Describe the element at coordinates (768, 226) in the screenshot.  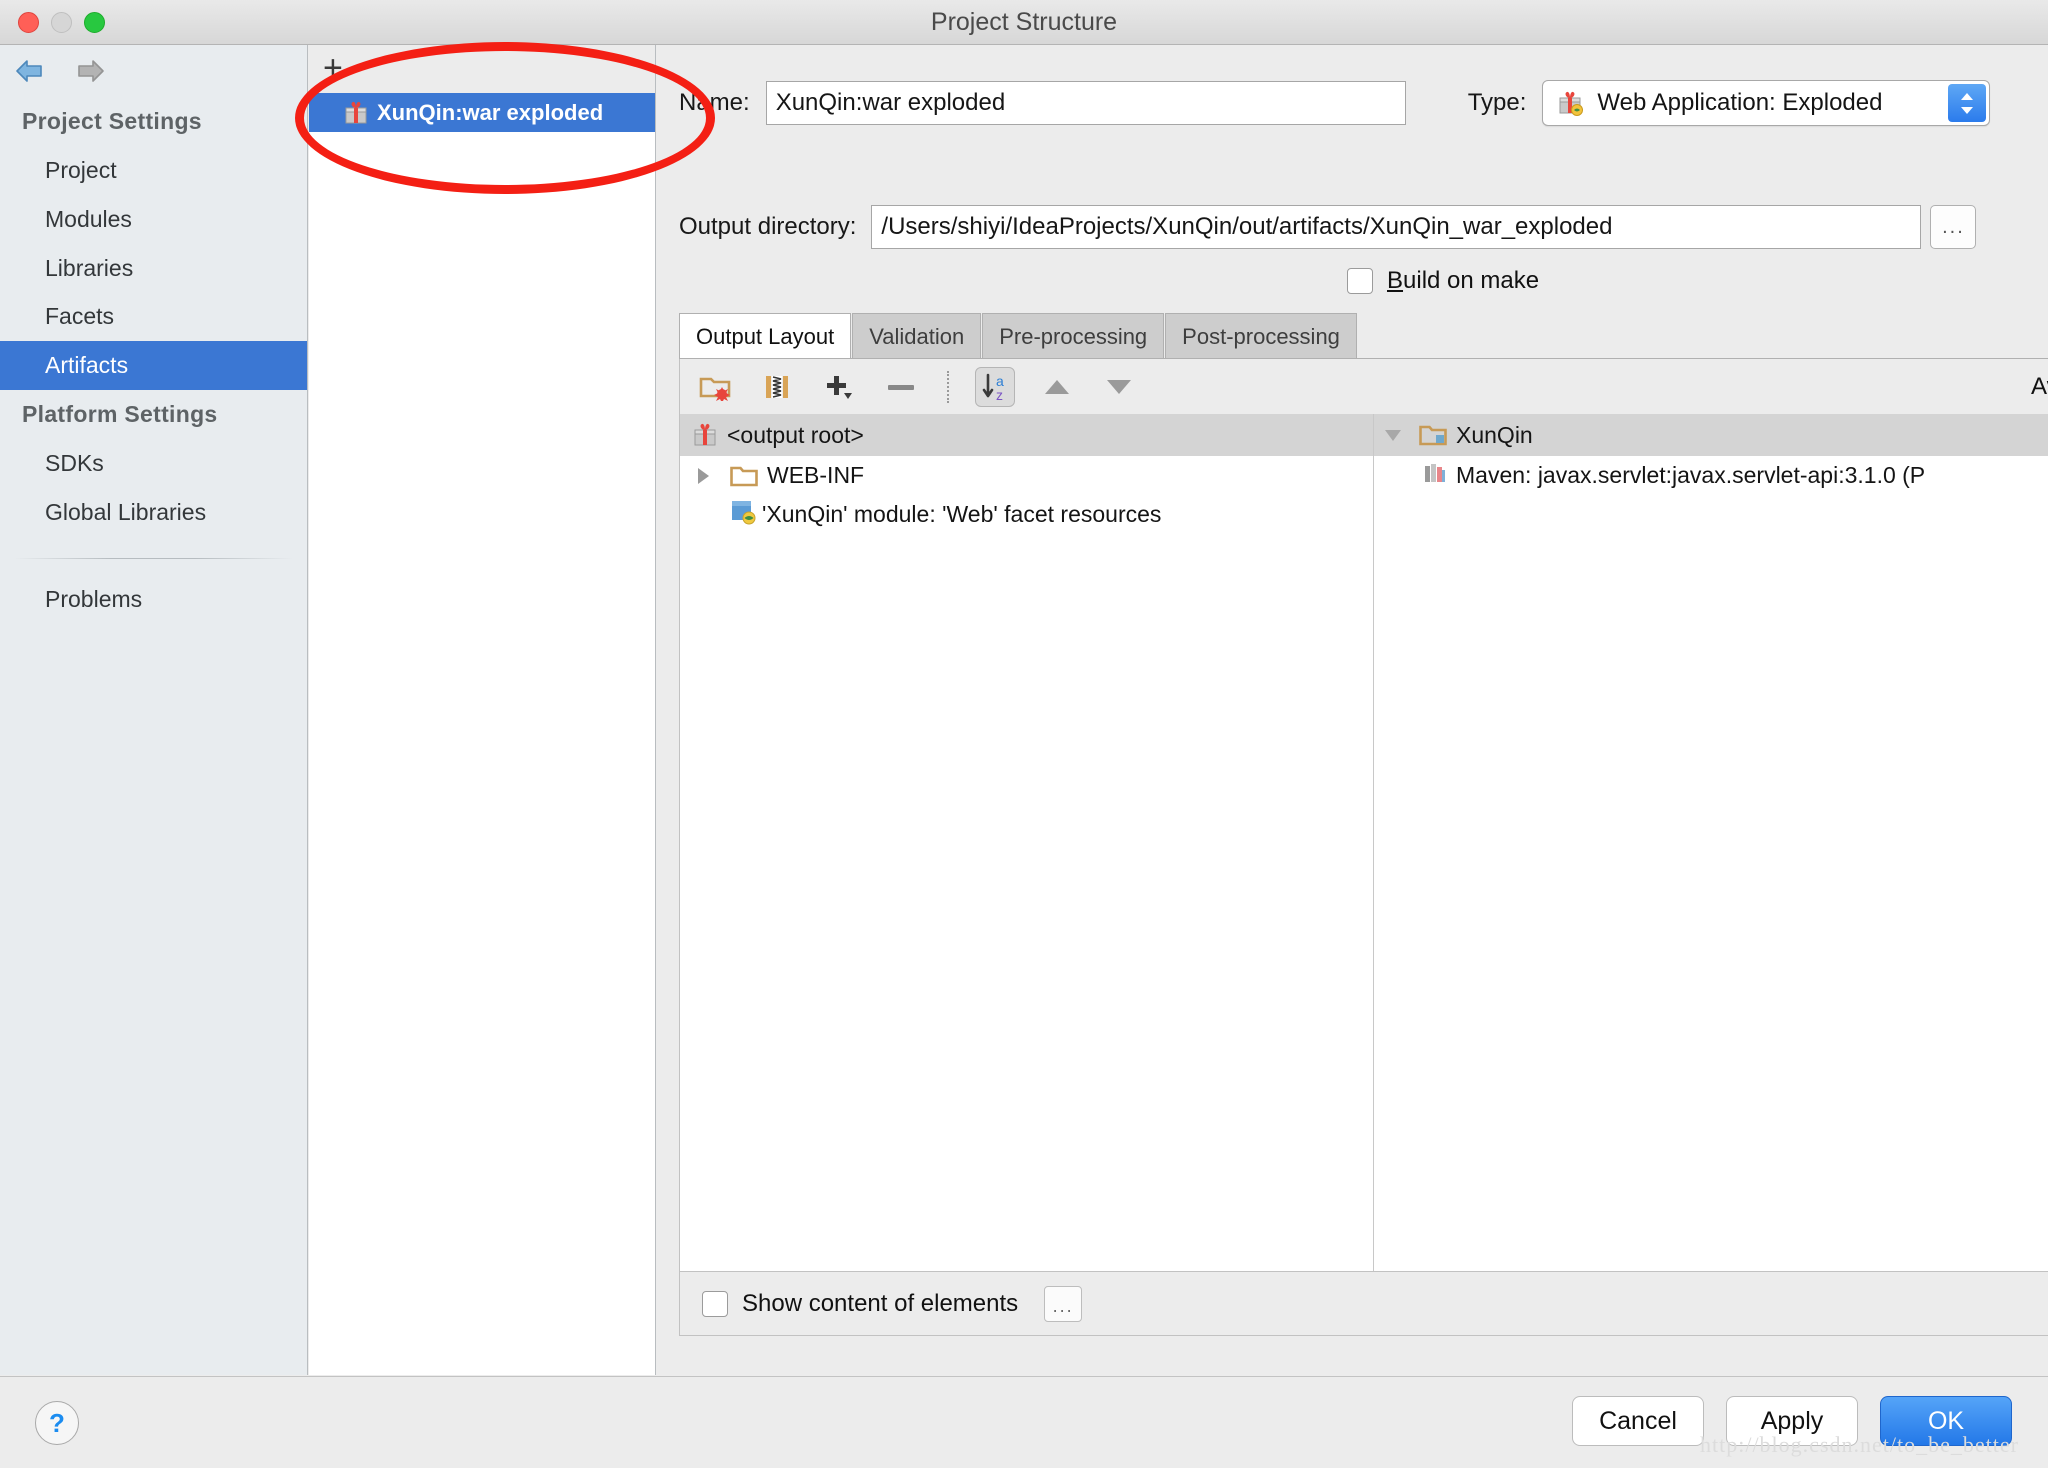
I see `output-directory-label: Output directory:` at that location.